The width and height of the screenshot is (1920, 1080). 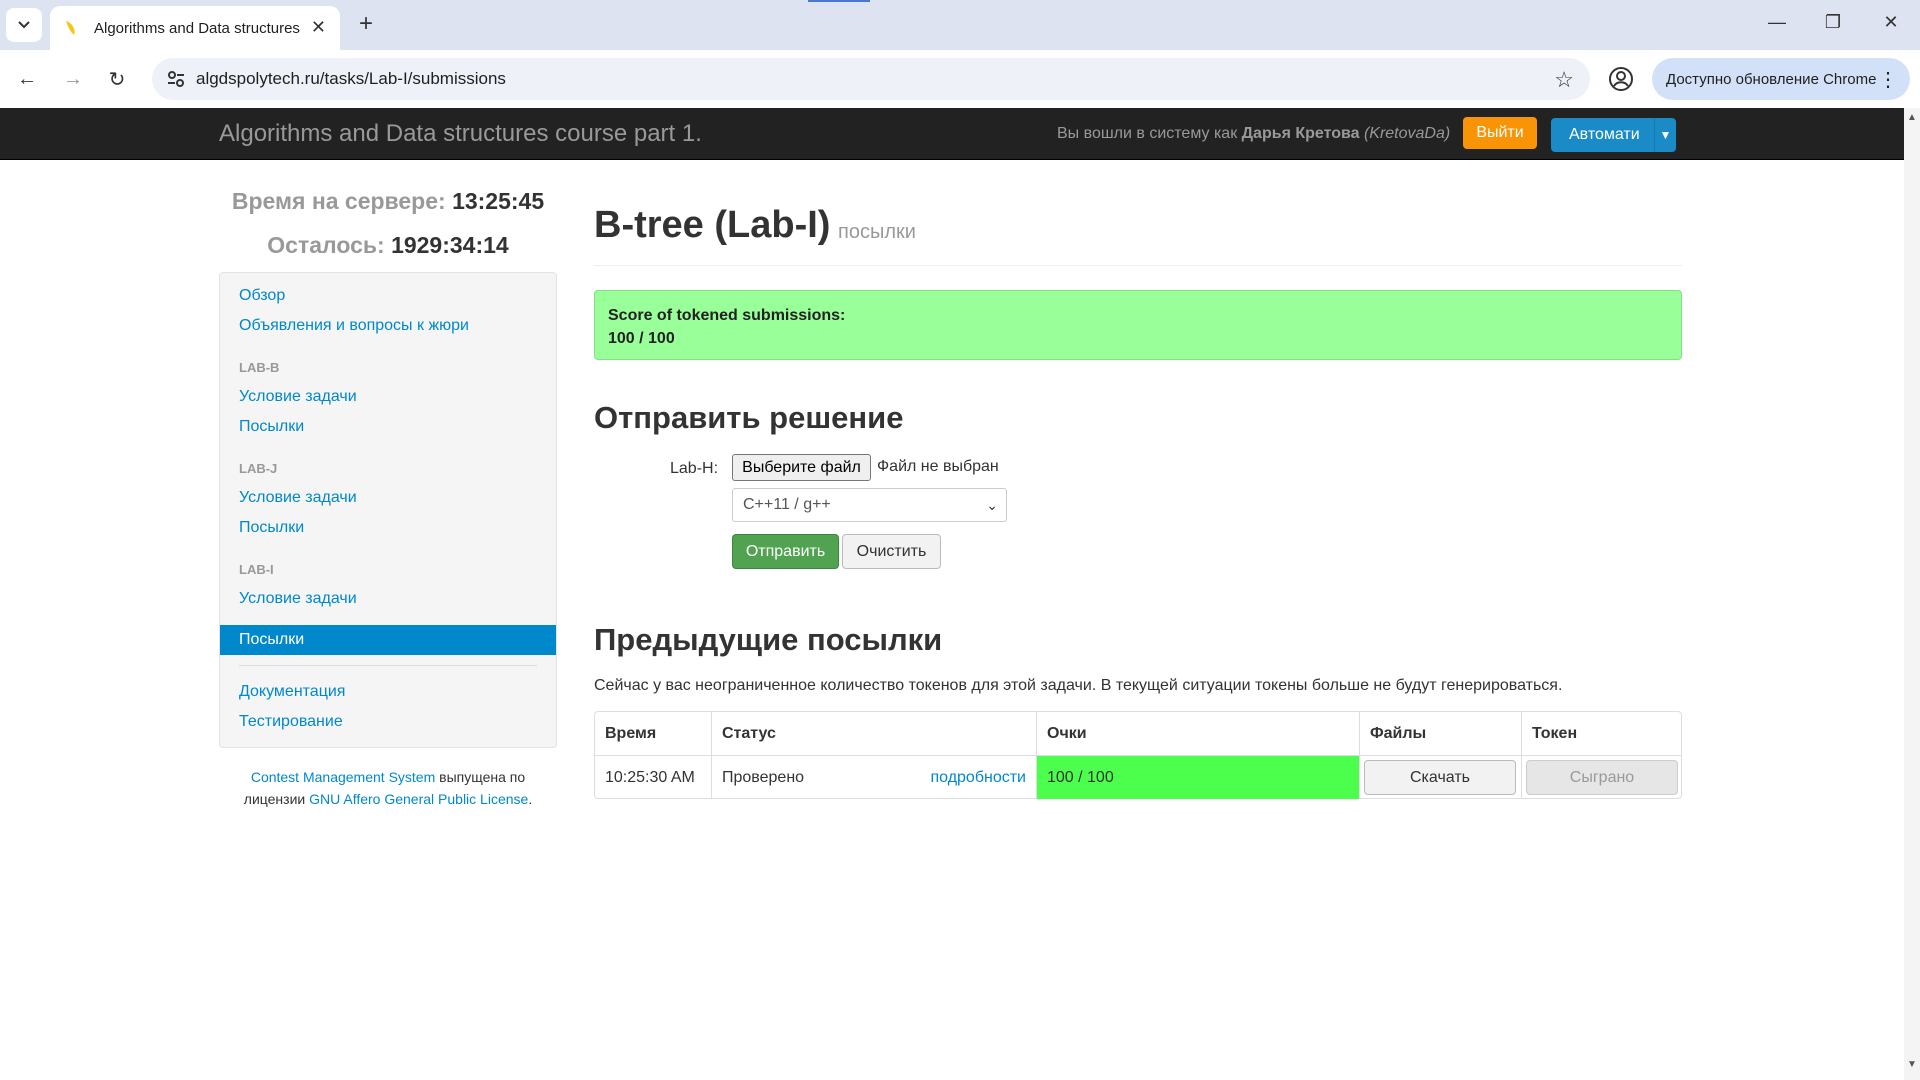 What do you see at coordinates (351, 78) in the screenshot?
I see `url-text: algdspolytech.ru/tasks/Lab-I/submissions` at bounding box center [351, 78].